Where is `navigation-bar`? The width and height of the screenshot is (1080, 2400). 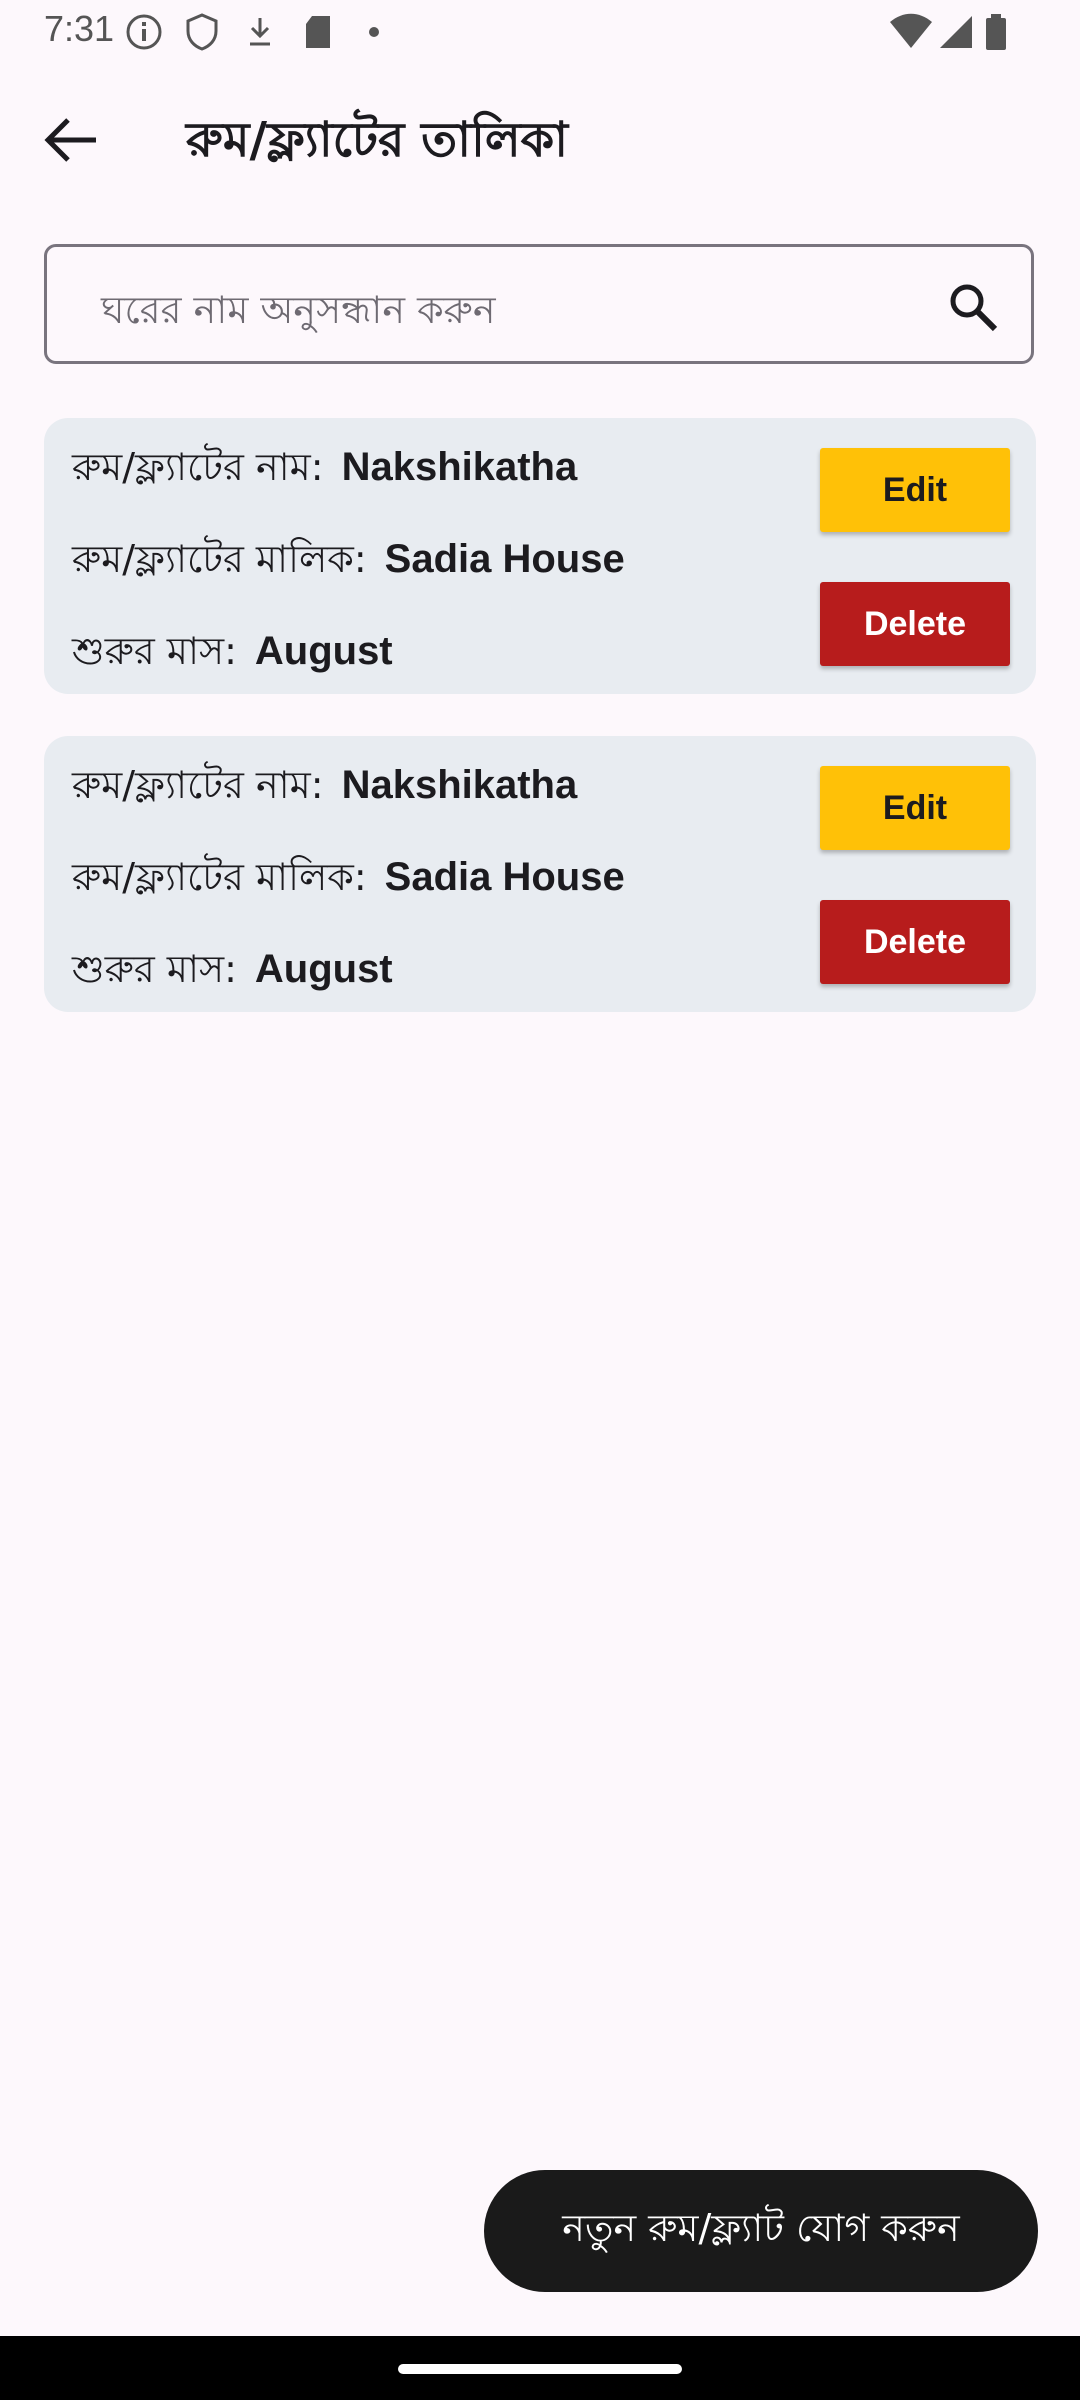 navigation-bar is located at coordinates (540, 2368).